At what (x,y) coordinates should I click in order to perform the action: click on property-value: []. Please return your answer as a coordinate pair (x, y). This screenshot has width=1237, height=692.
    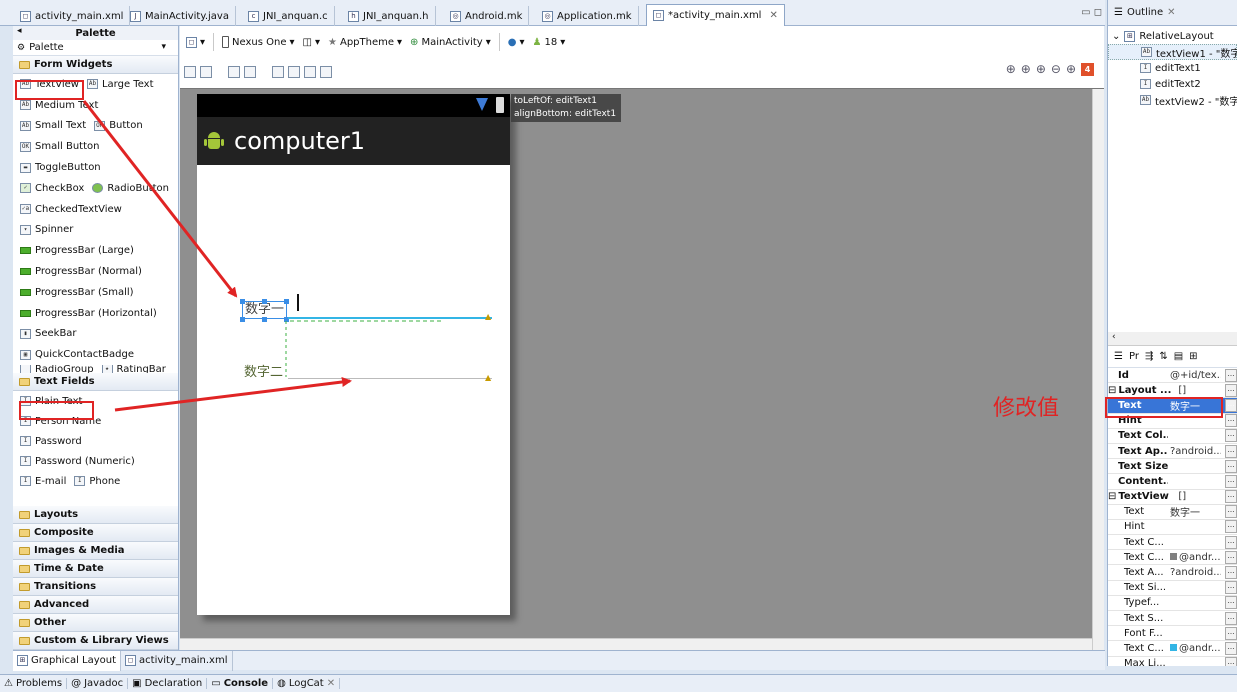
    Looking at the image, I should click on (1202, 496).